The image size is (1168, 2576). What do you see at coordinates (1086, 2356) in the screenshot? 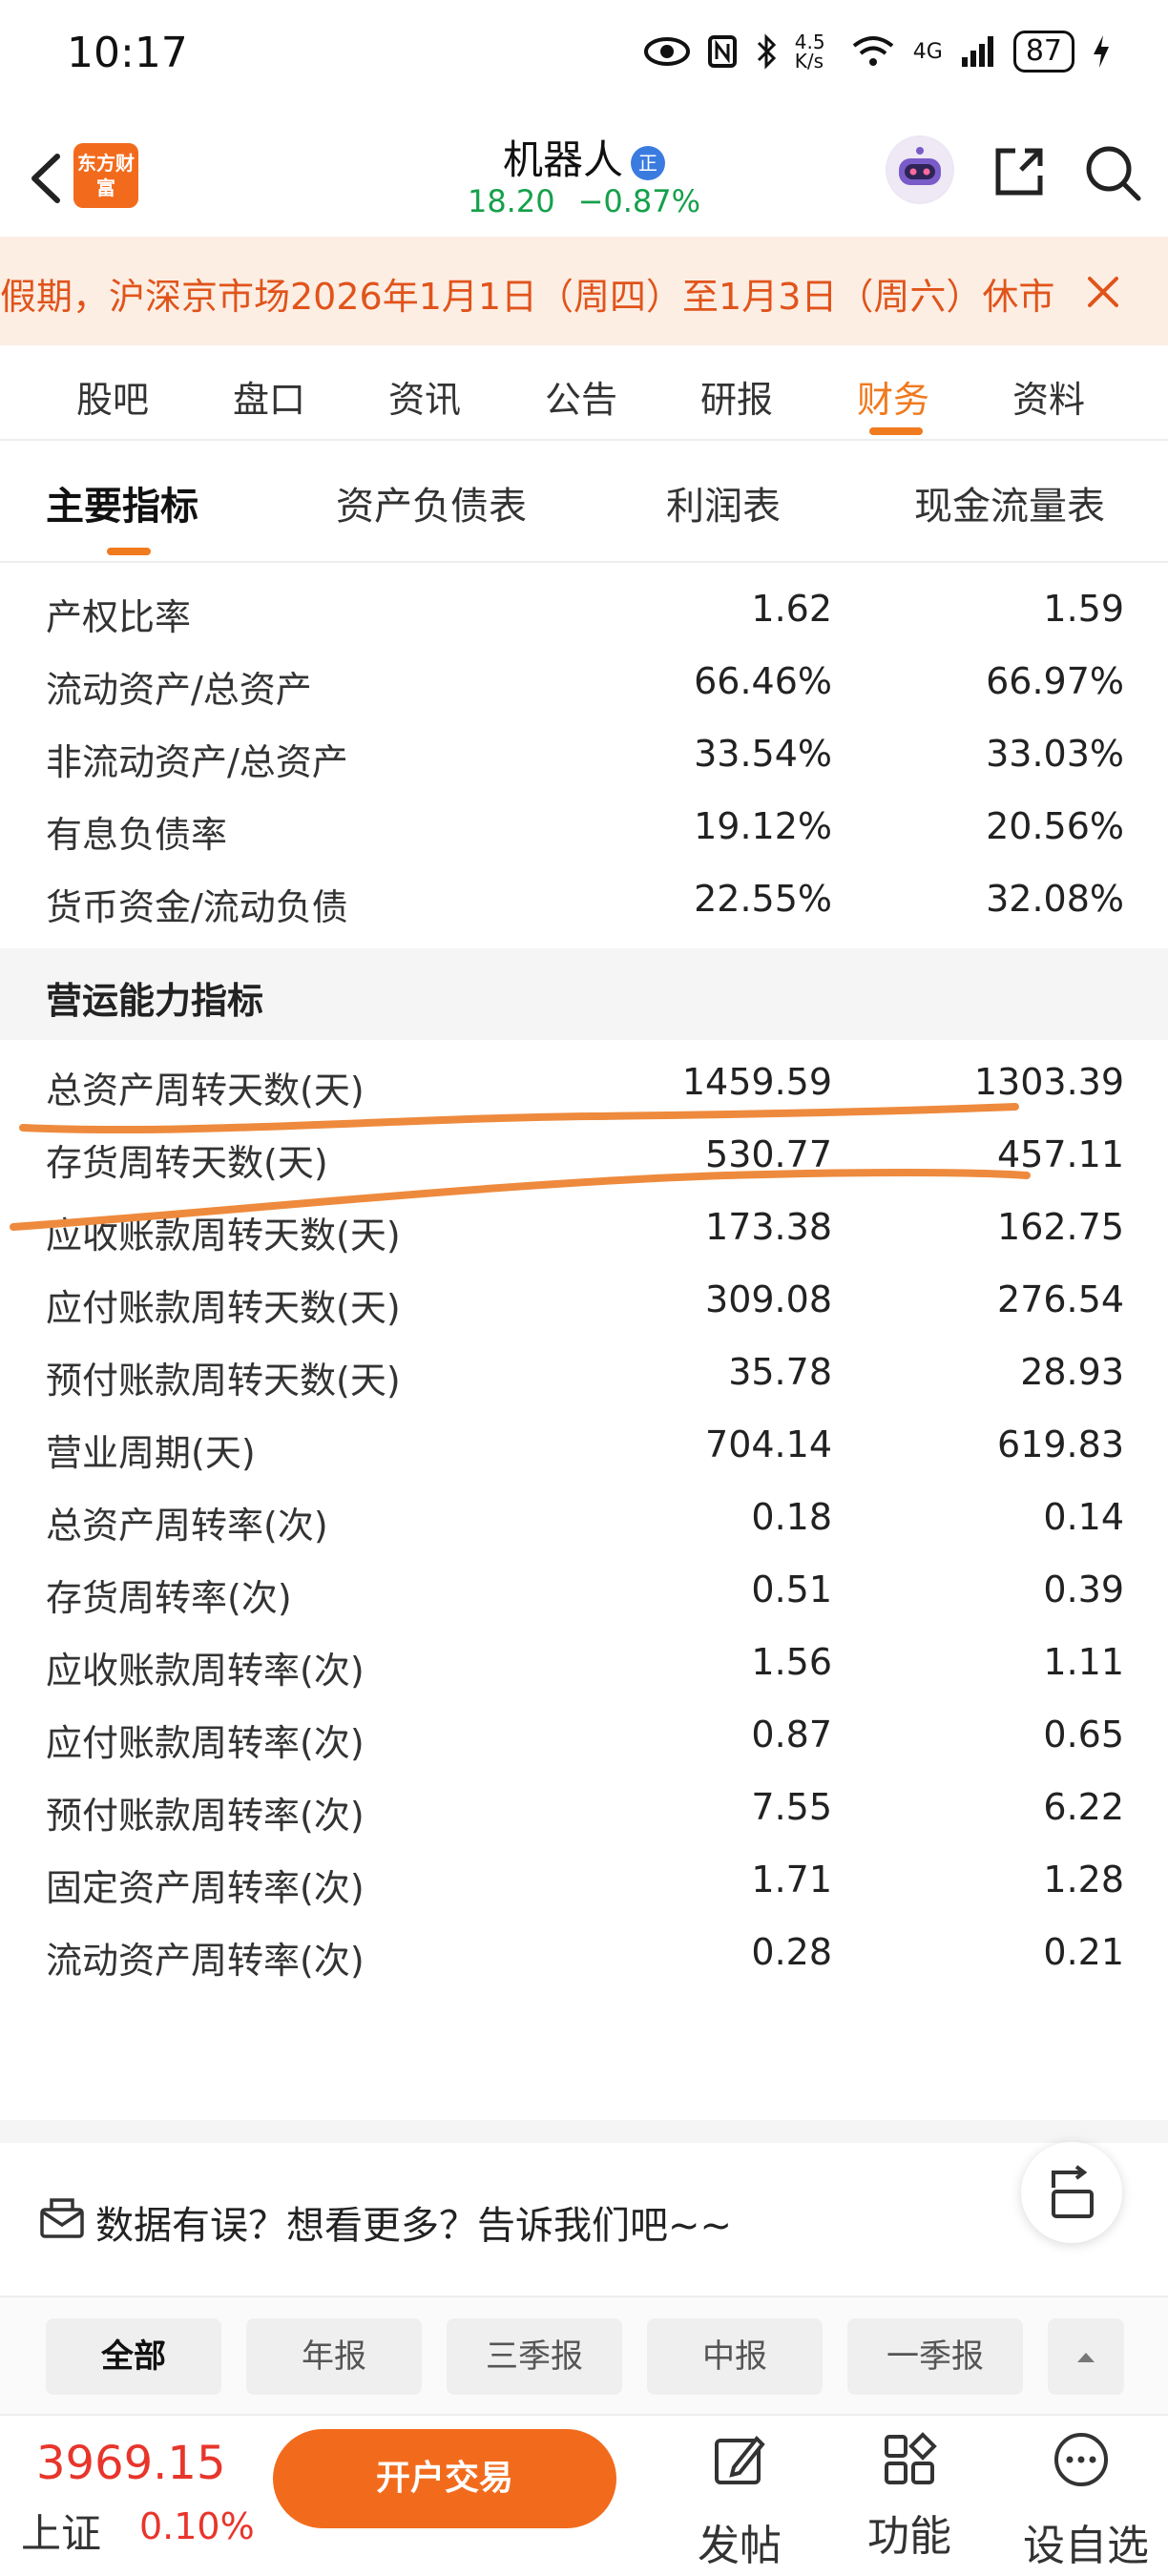
I see `filter-expand-button` at bounding box center [1086, 2356].